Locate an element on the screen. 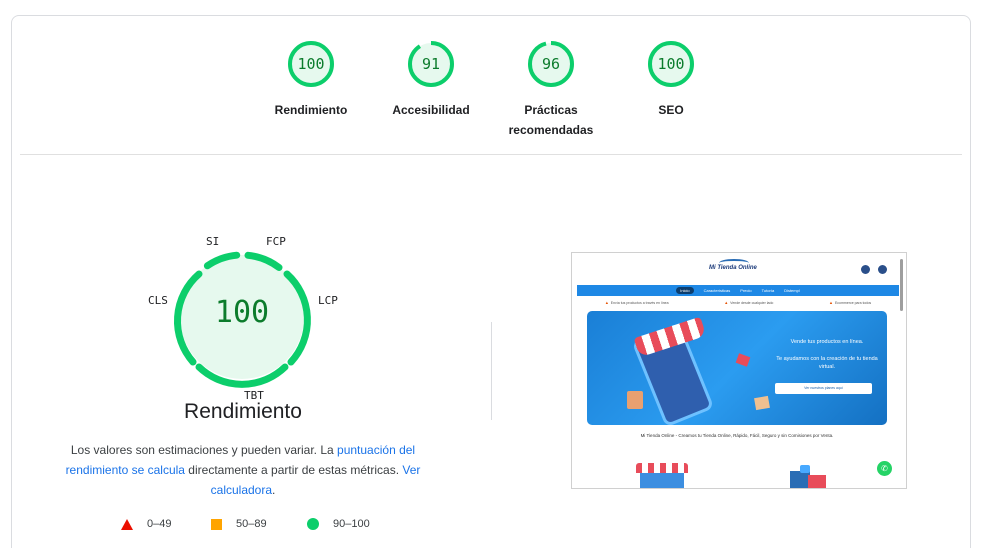  preview-logo: Mi Tienda Online is located at coordinates (733, 268).